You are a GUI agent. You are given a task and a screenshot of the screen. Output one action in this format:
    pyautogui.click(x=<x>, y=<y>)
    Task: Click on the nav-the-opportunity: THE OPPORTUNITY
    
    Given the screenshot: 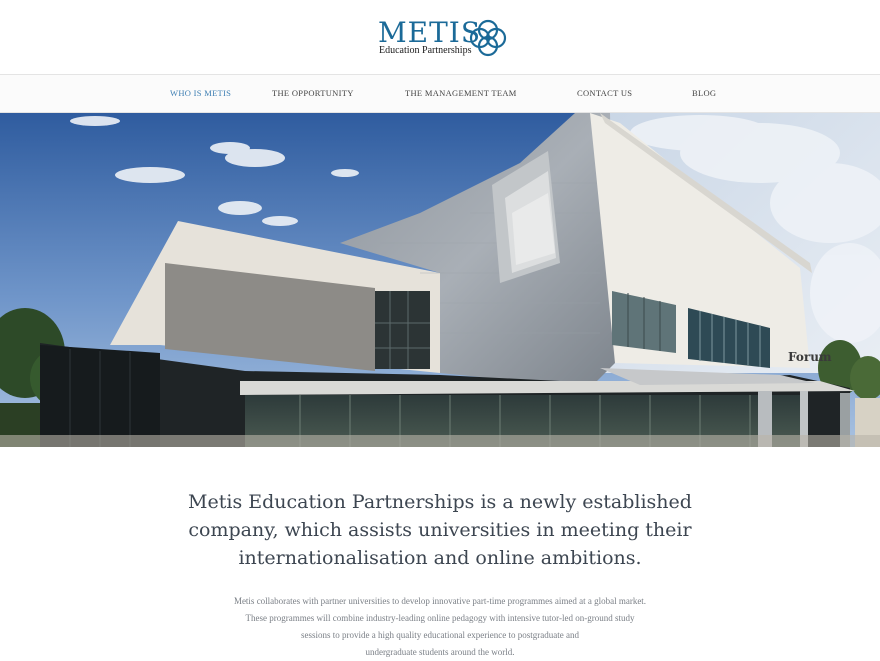 What is the action you would take?
    pyautogui.click(x=313, y=93)
    